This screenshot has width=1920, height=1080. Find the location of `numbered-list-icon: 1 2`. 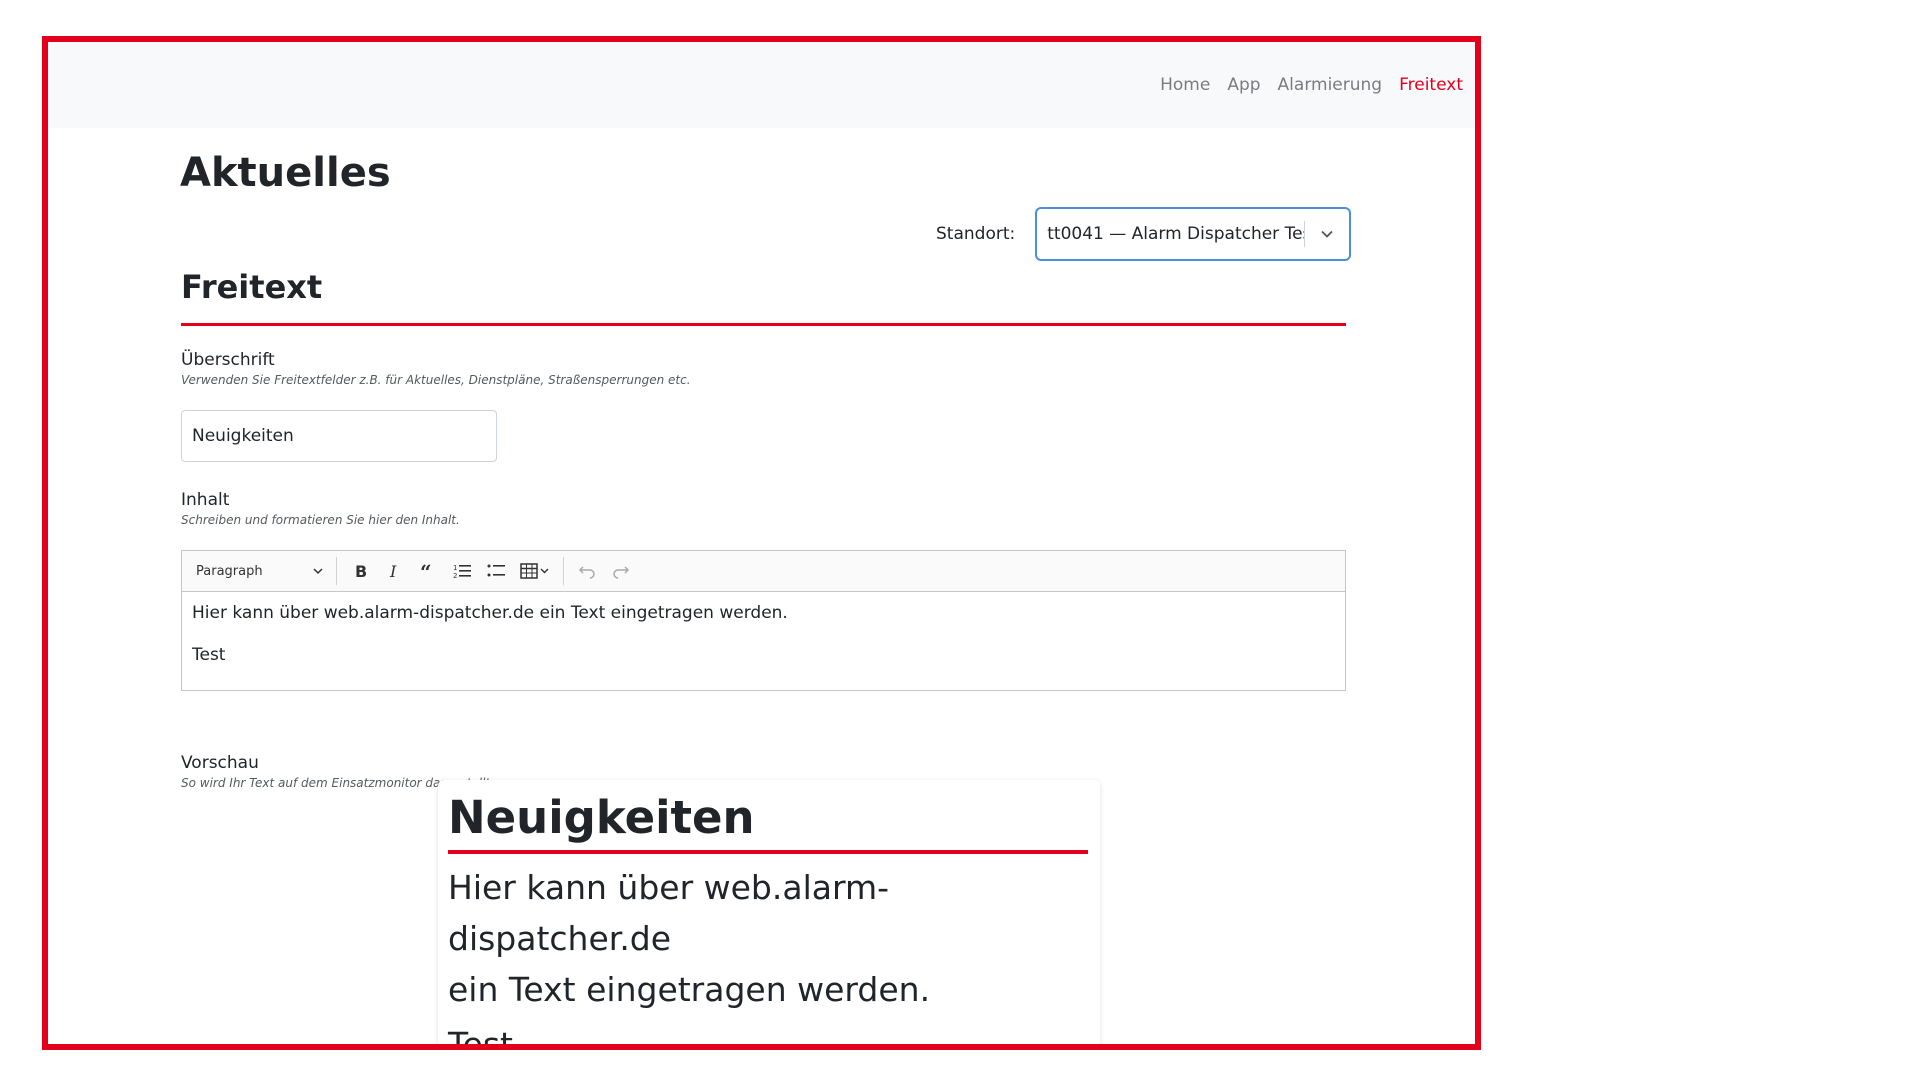

numbered-list-icon: 1 2 is located at coordinates (462, 571).